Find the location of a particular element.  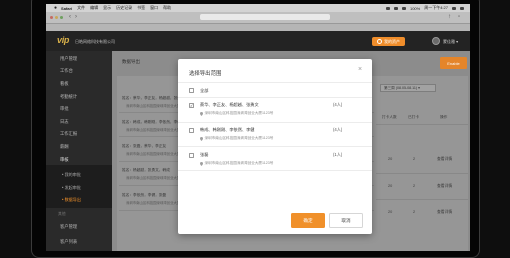

tabs-icon: ▫ is located at coordinates (459, 17).